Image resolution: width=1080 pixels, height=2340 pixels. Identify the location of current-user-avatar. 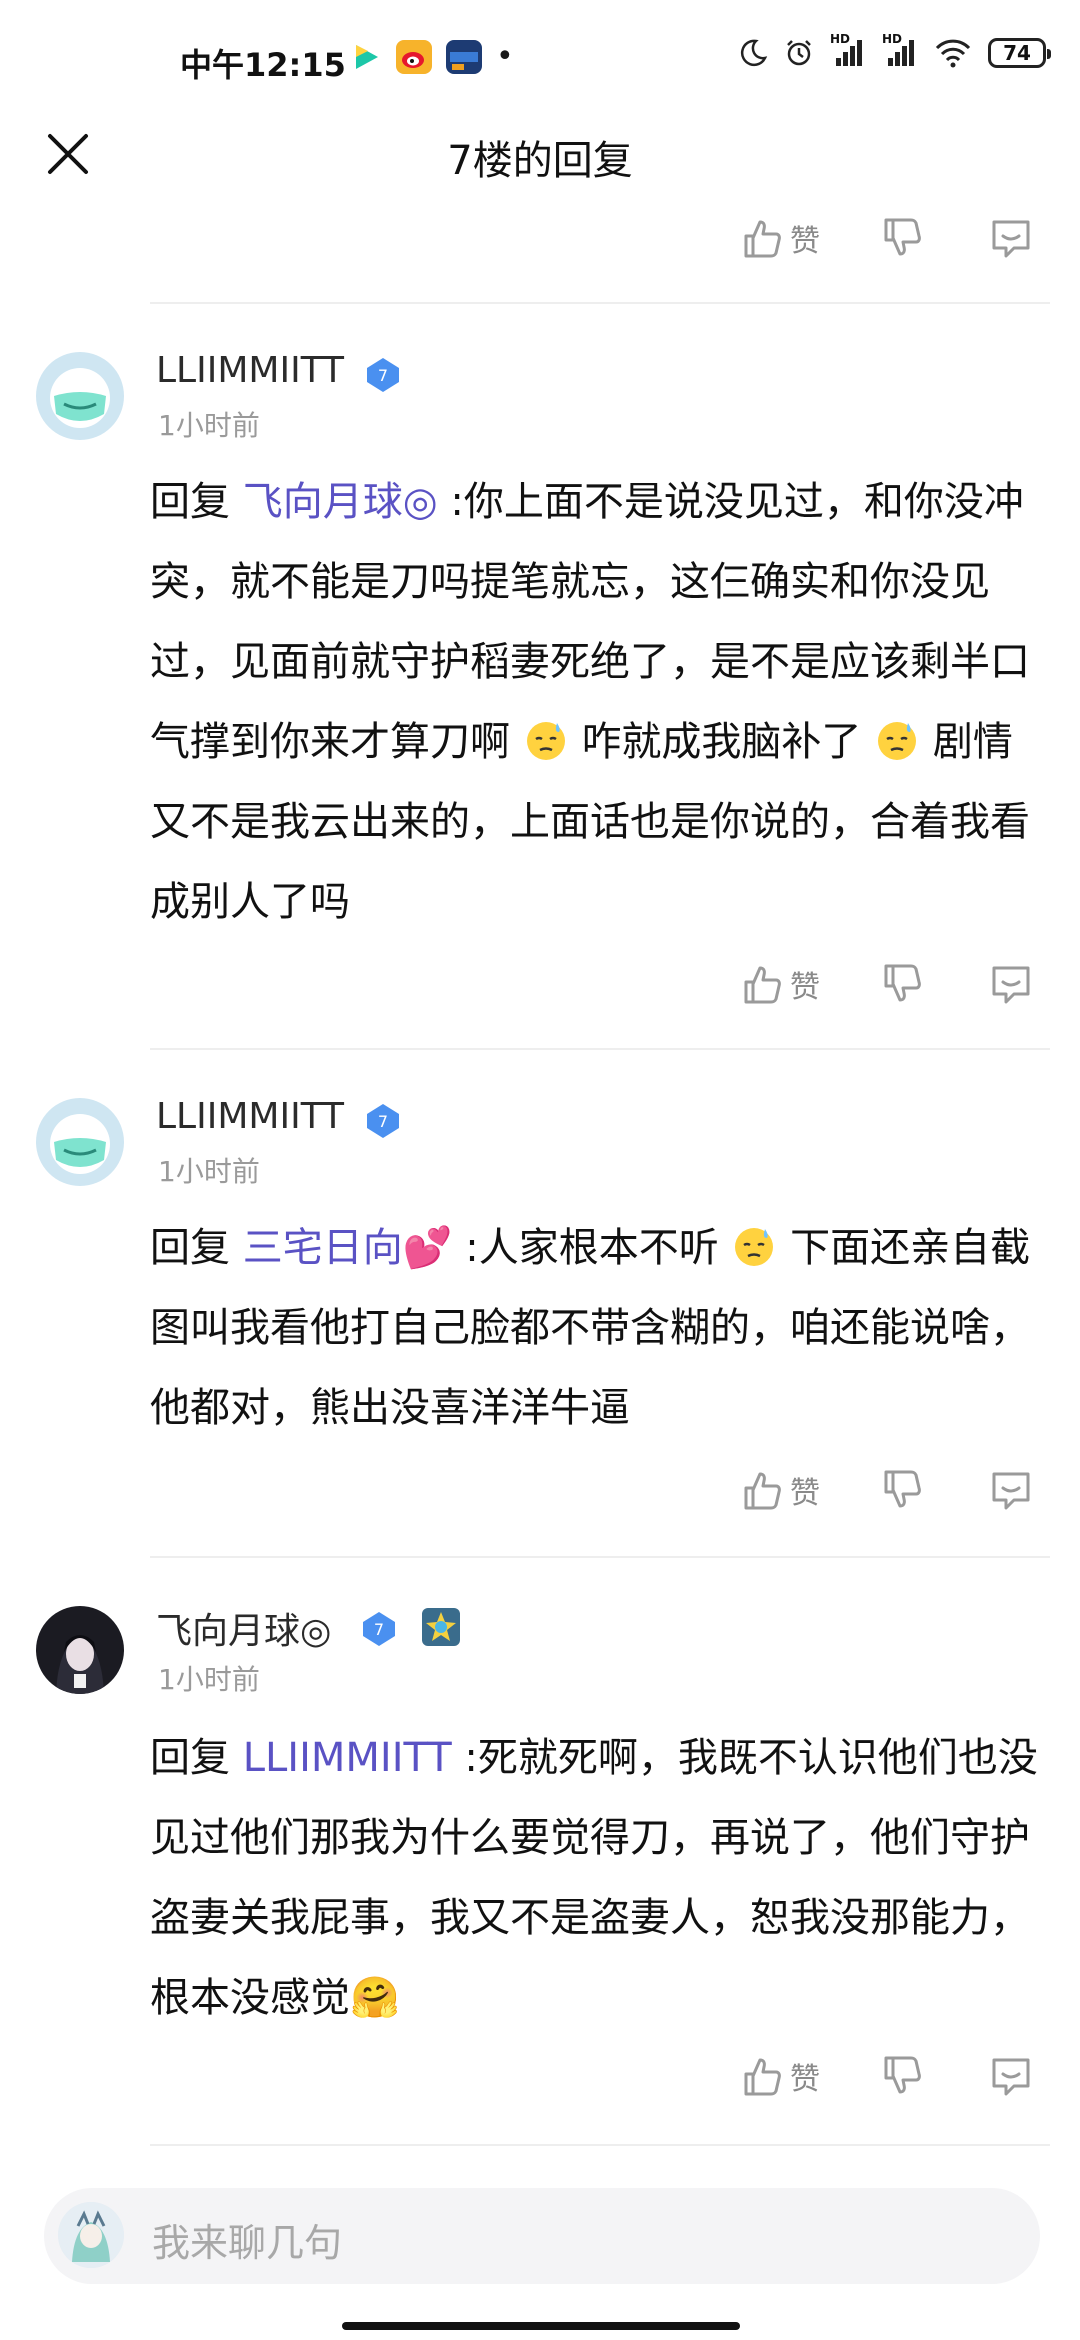
(91, 2235).